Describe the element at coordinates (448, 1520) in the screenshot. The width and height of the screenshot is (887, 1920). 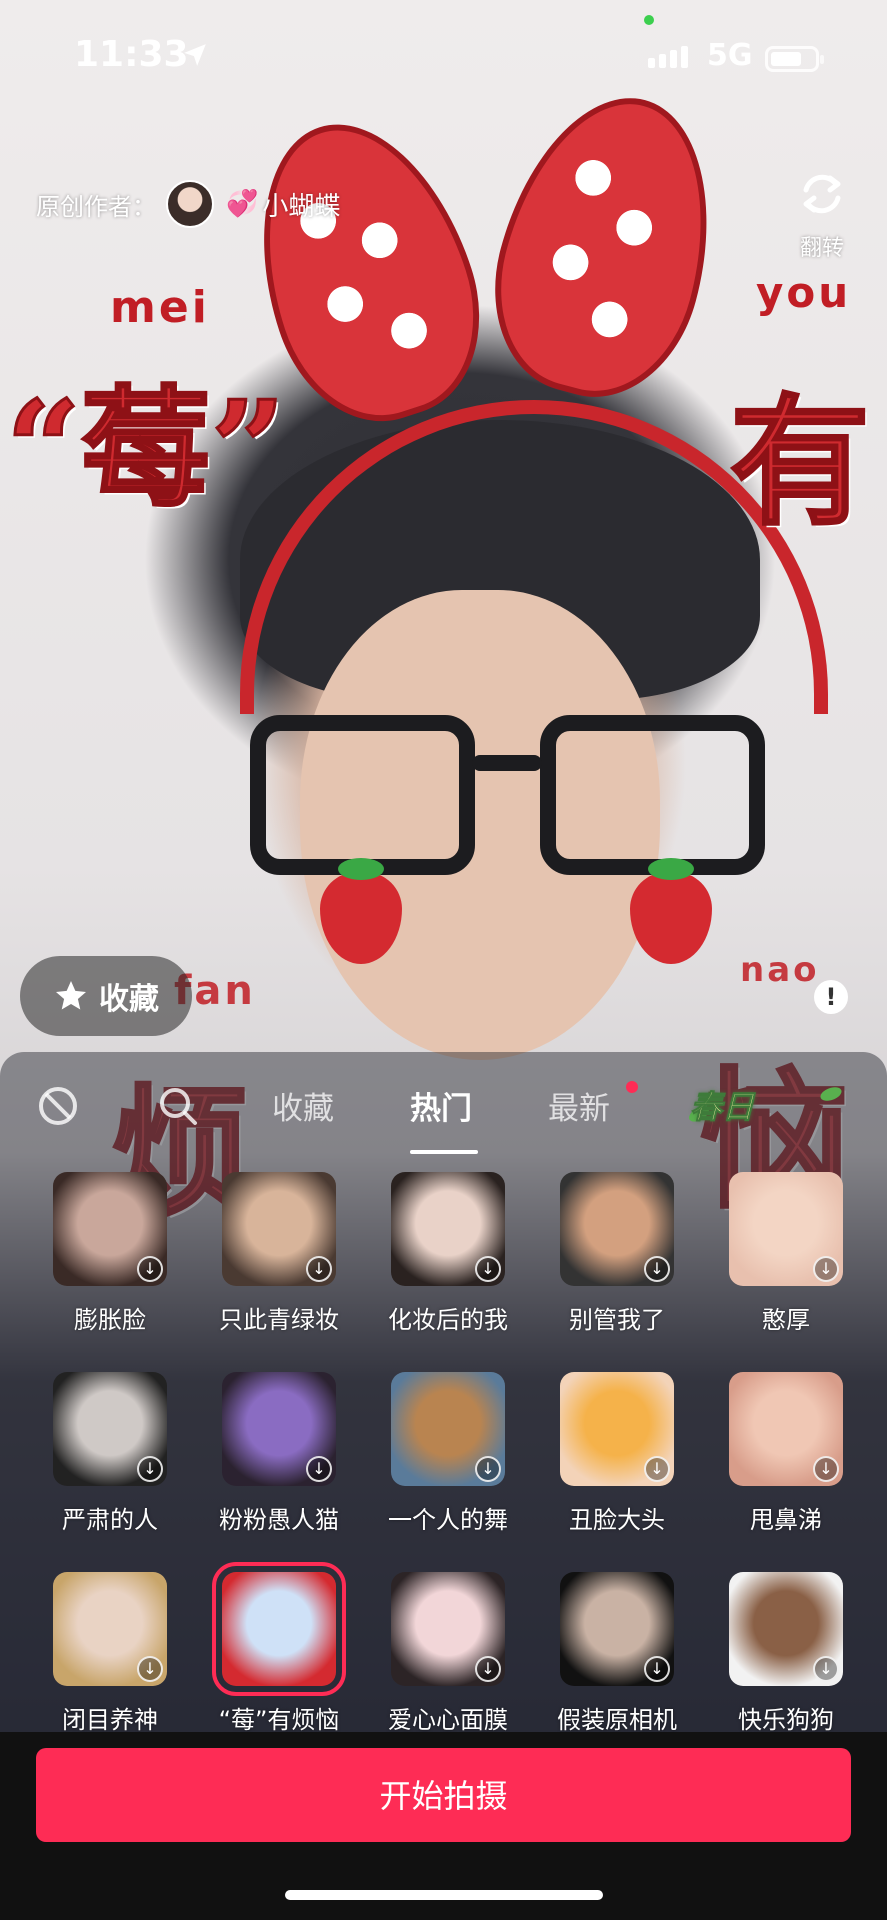
I see `effect-name: 一个人的舞` at that location.